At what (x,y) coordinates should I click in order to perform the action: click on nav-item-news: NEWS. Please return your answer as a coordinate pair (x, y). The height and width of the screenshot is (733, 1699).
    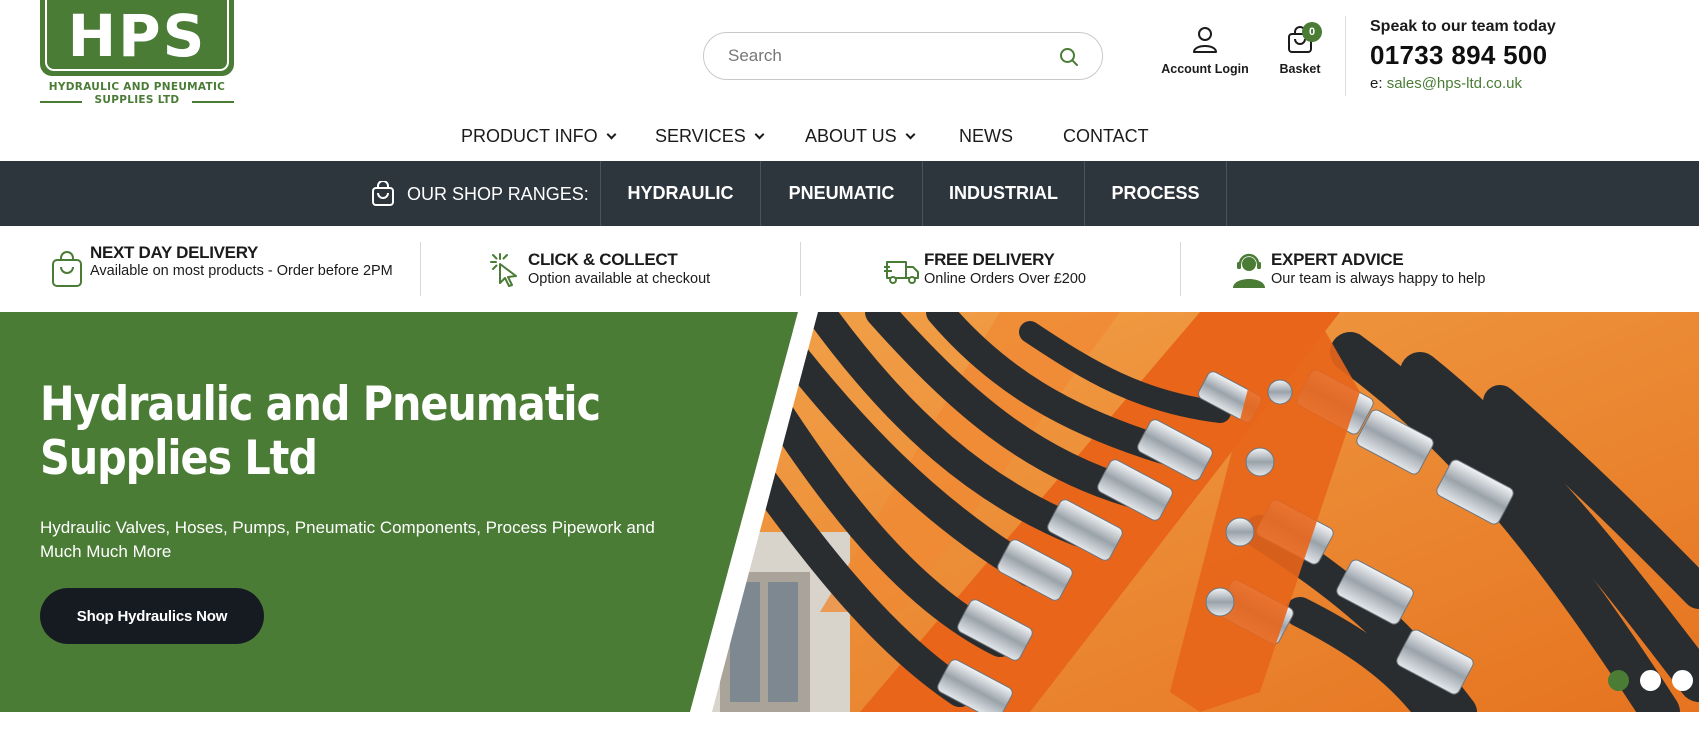
    Looking at the image, I should click on (986, 136).